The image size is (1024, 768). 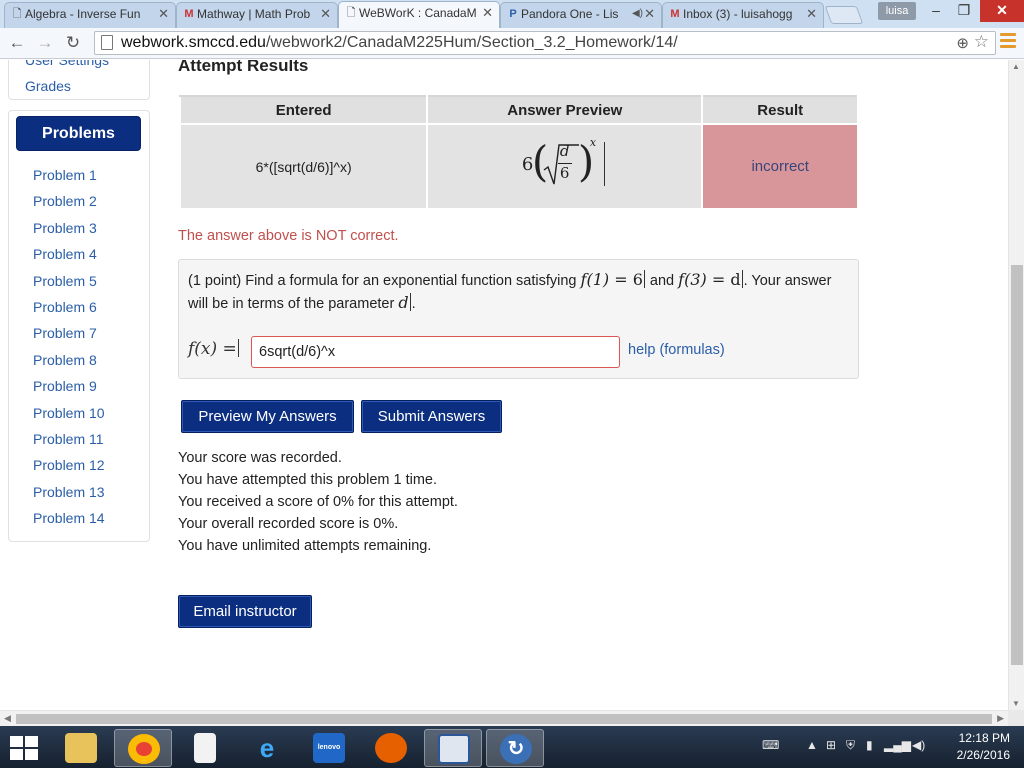 What do you see at coordinates (1000, 718) in the screenshot?
I see `scroll-right-arrow-icon: ▶` at bounding box center [1000, 718].